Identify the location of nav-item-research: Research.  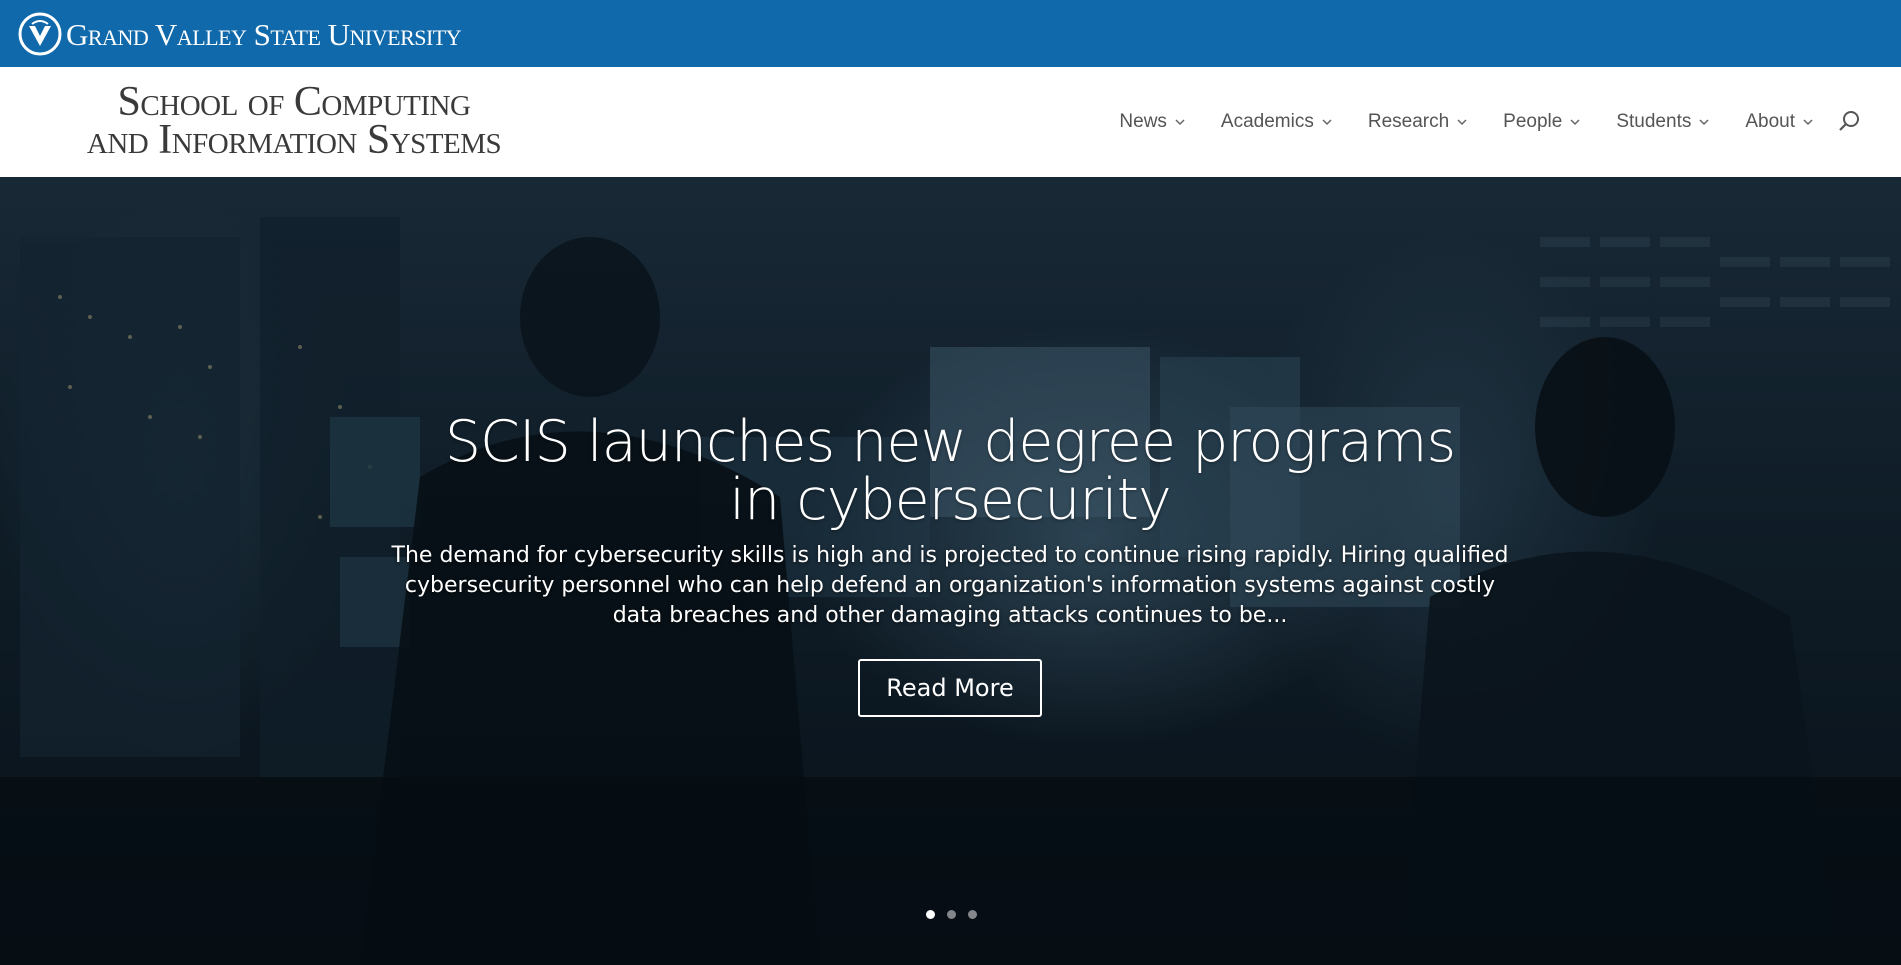
(1417, 122).